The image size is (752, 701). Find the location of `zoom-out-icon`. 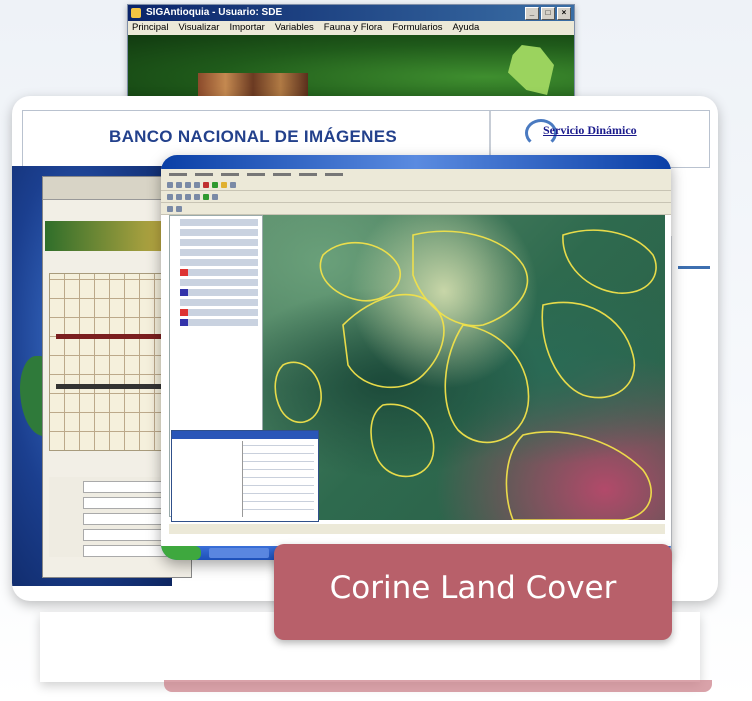

zoom-out-icon is located at coordinates (179, 196).